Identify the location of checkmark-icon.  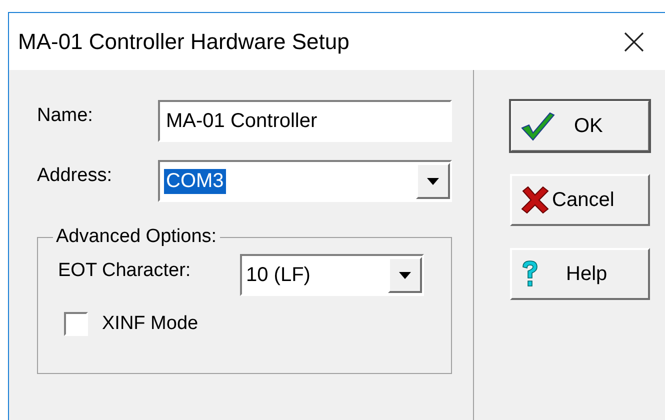
(538, 126).